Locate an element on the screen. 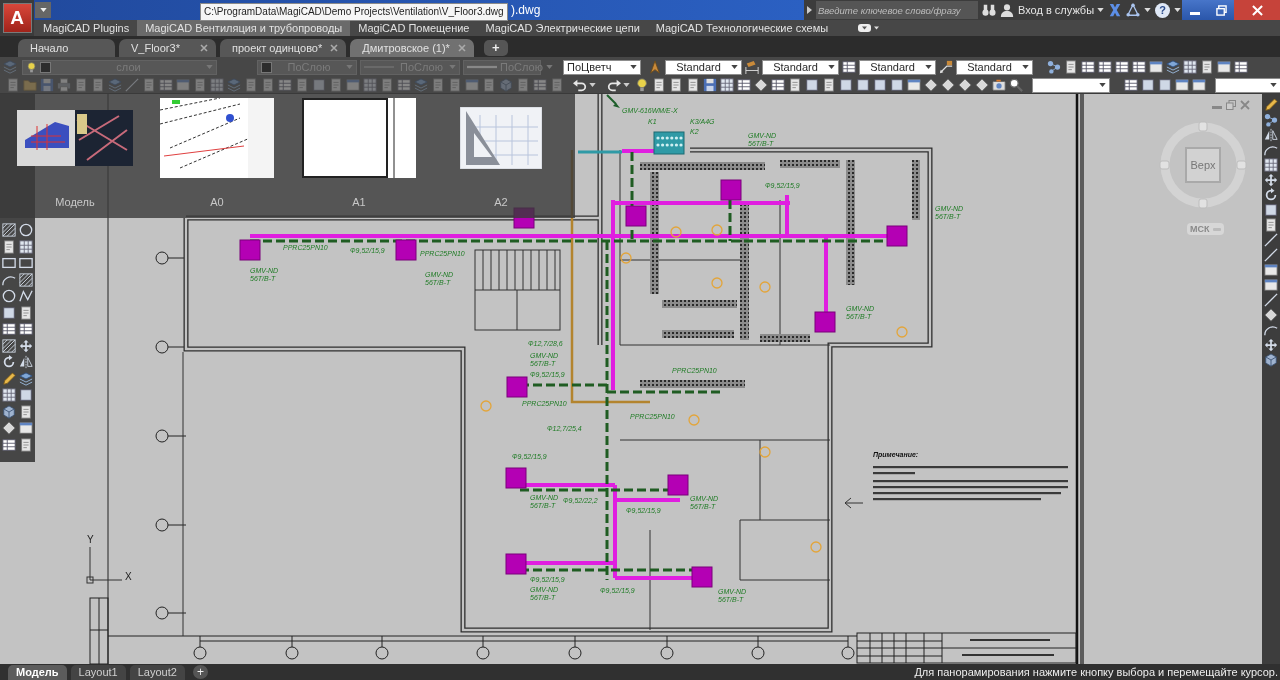  search-field: Введите ключевое слово/фразу is located at coordinates (897, 10).